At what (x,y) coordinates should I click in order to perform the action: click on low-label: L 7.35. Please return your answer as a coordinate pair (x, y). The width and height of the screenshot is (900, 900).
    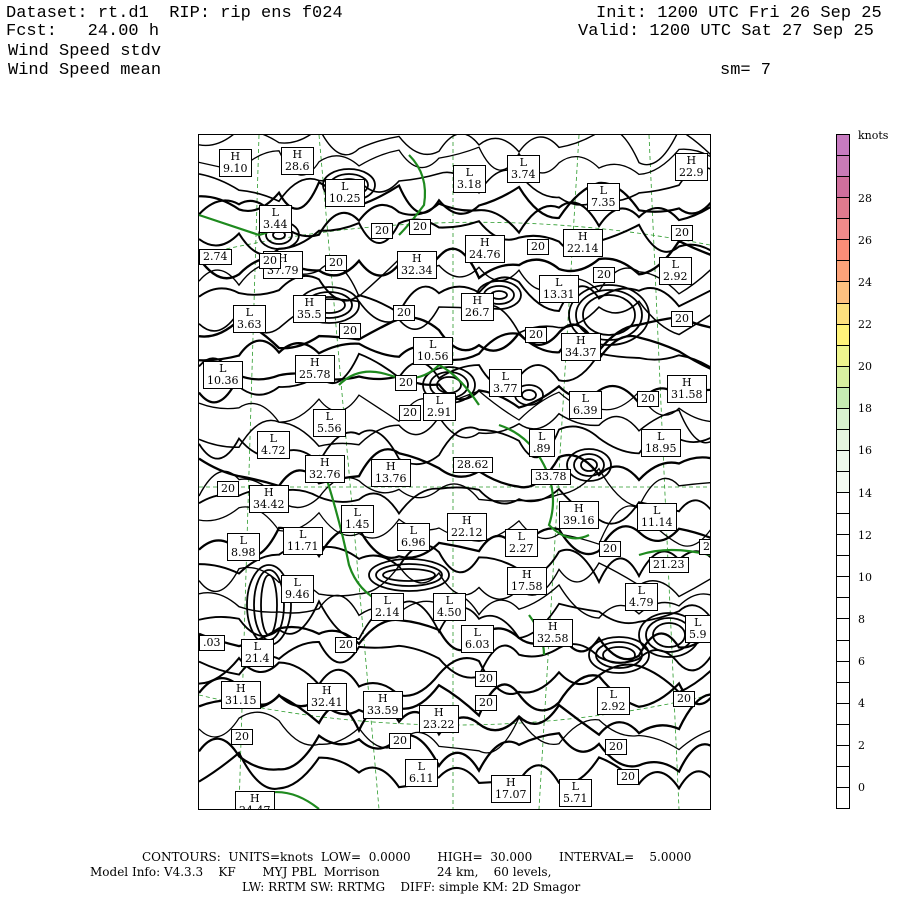
    Looking at the image, I should click on (603, 197).